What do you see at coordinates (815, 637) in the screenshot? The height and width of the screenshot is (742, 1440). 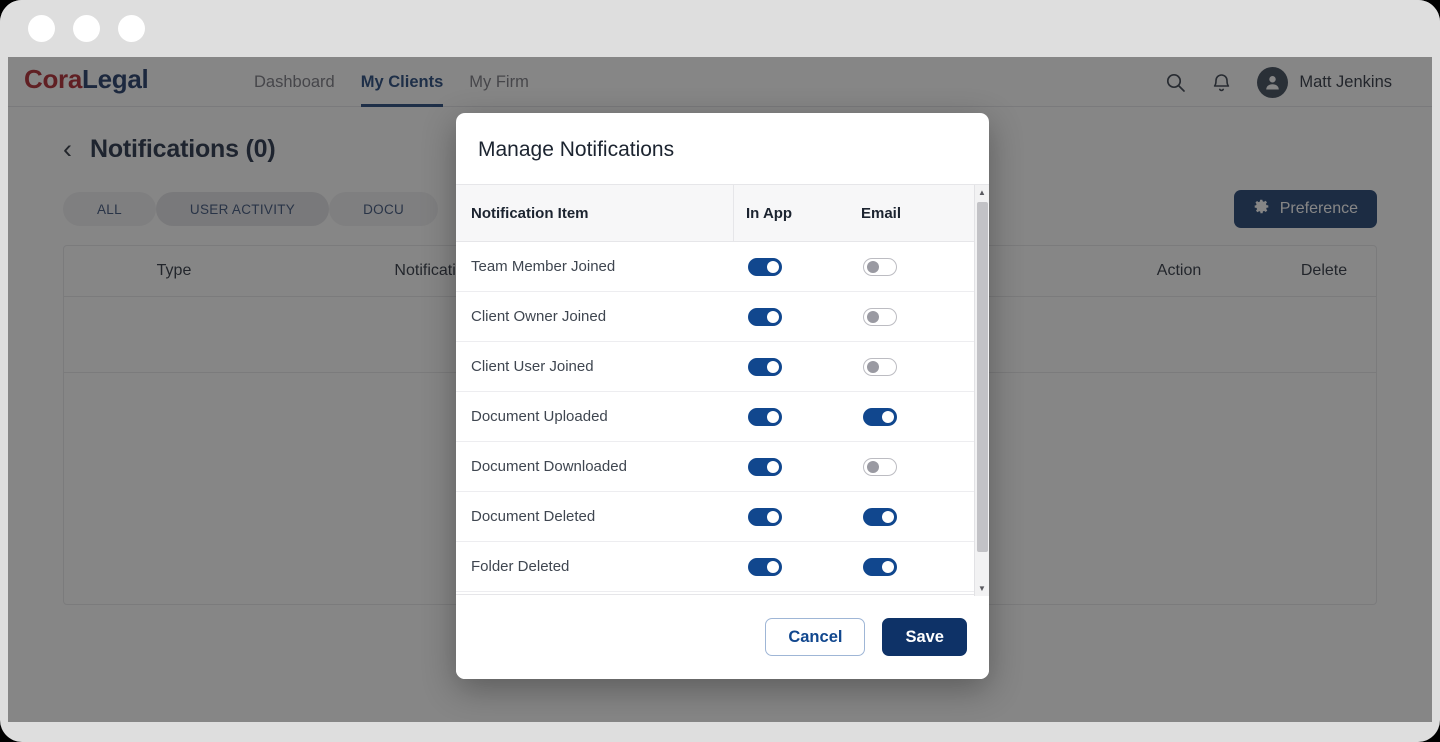 I see `cancel-button: Cancel` at bounding box center [815, 637].